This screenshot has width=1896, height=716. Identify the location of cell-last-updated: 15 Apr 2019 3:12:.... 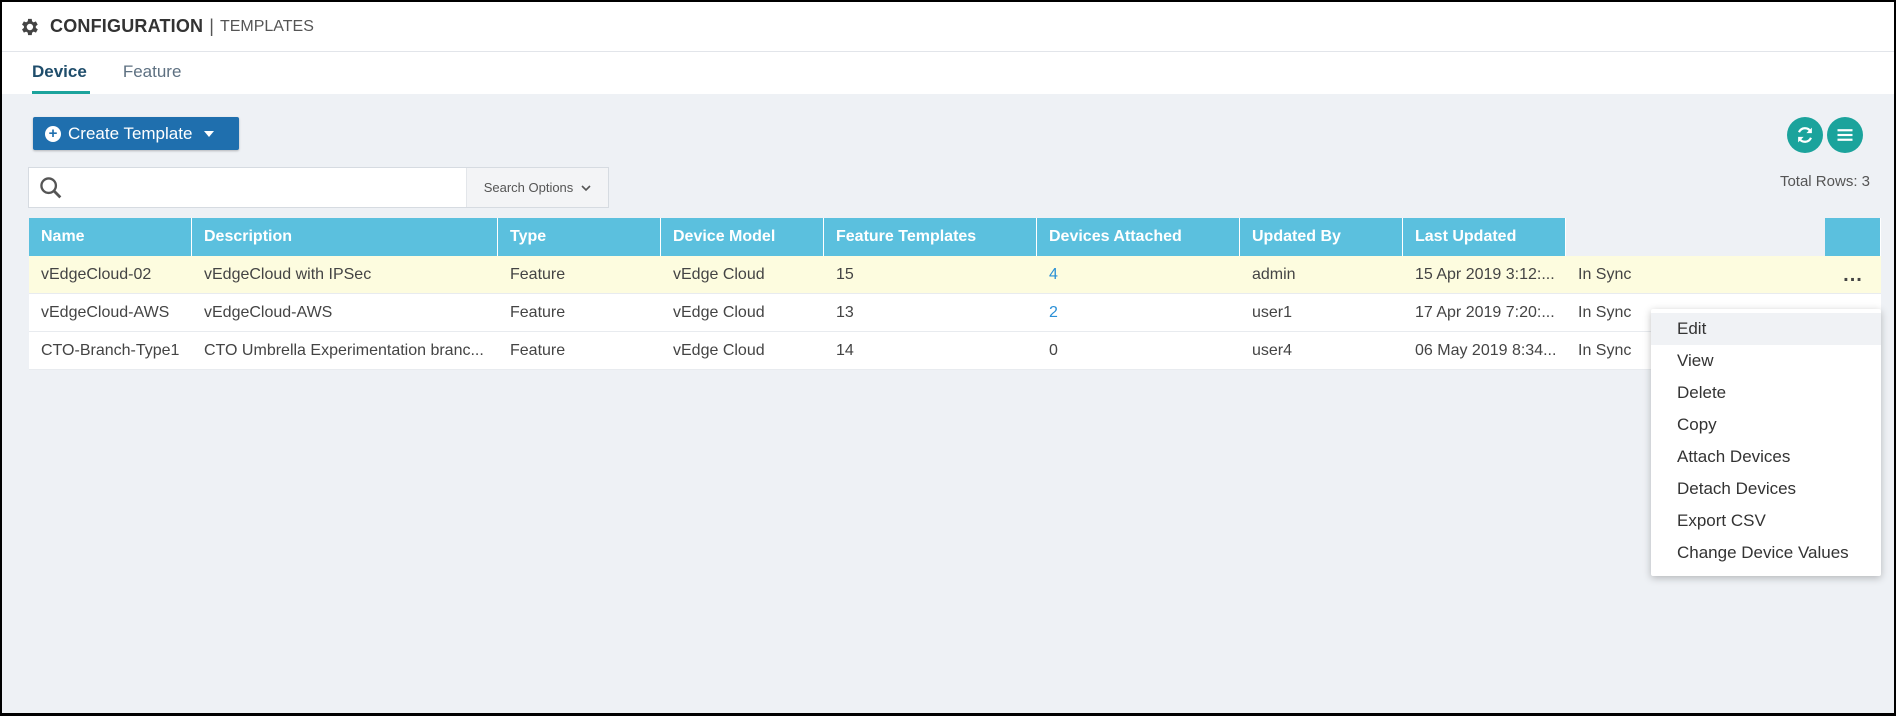
(1485, 274).